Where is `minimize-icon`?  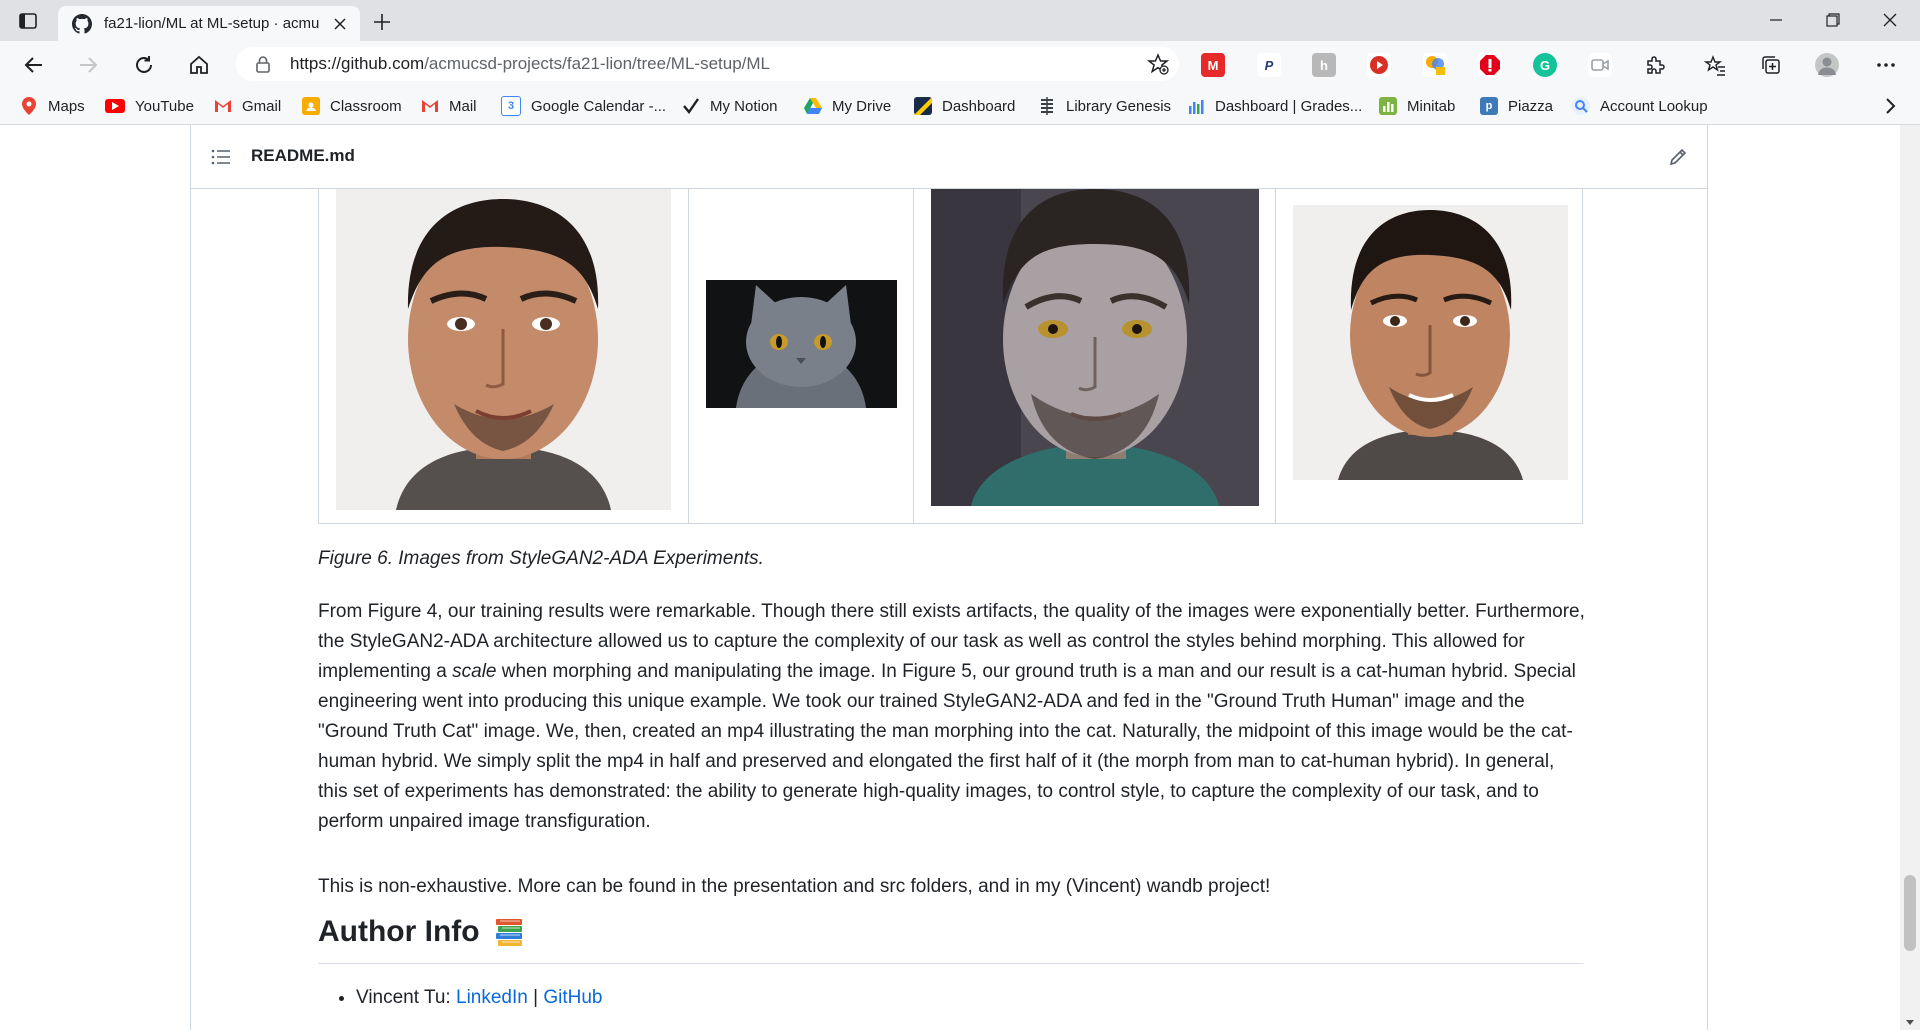 minimize-icon is located at coordinates (1776, 20).